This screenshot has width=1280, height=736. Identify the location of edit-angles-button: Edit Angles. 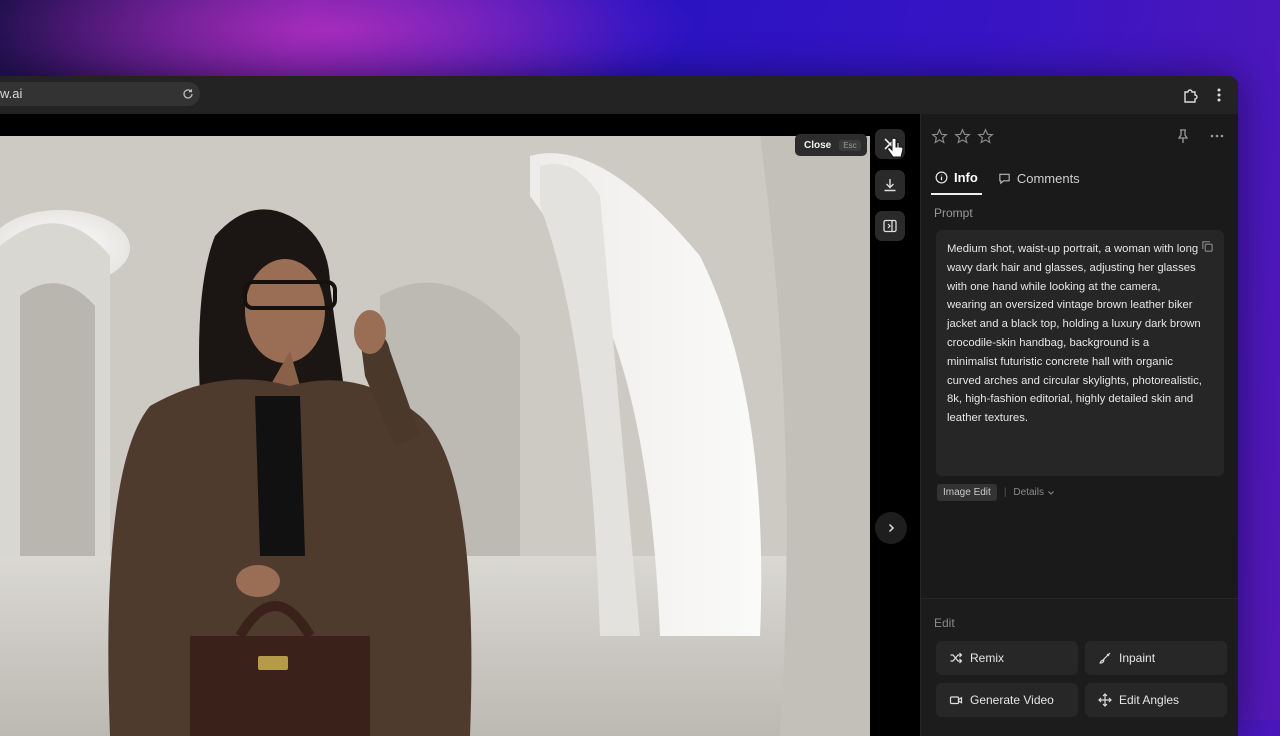
(1156, 700).